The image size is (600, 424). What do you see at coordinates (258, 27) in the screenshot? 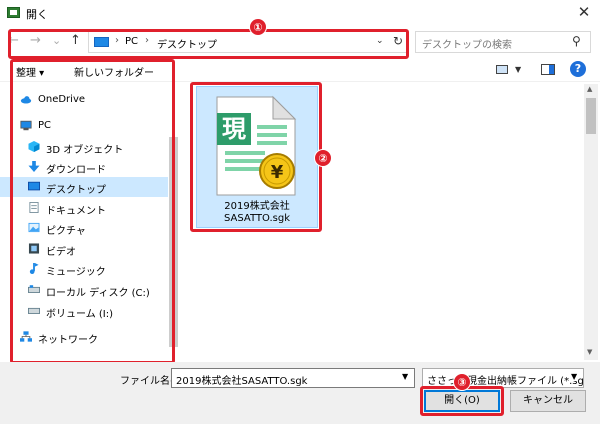
I see `callout-badge-1: ①` at bounding box center [258, 27].